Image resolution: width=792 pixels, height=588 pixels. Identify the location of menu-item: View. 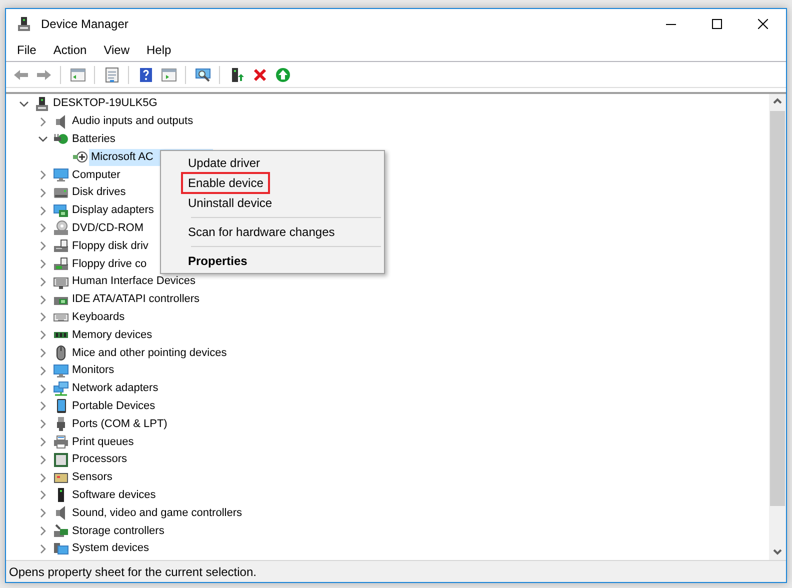
(117, 50).